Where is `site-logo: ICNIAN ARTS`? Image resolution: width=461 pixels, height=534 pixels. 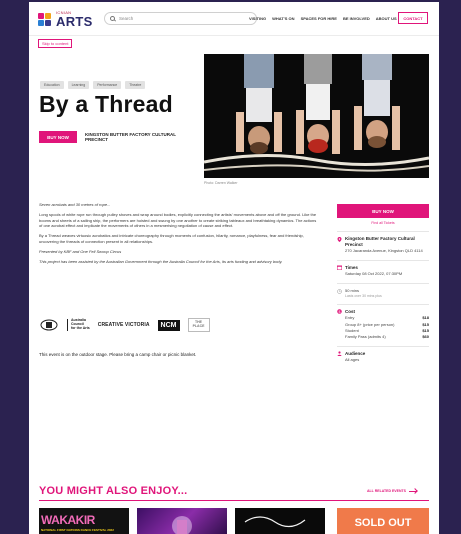 site-logo: ICNIAN ARTS is located at coordinates (65, 19).